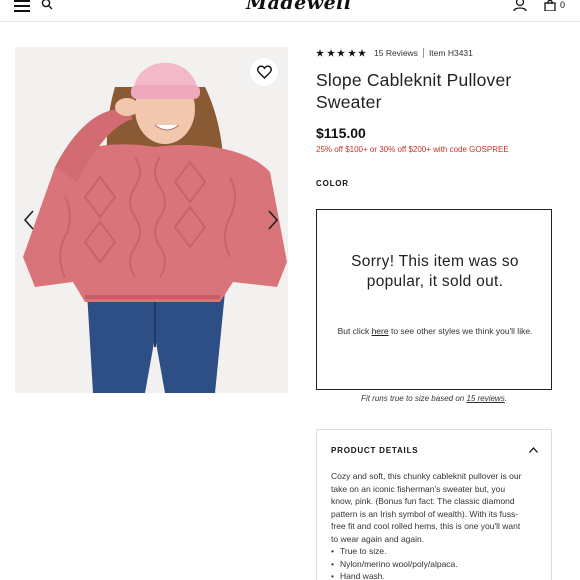  I want to click on site-header: Madewell 0, so click(290, 11).